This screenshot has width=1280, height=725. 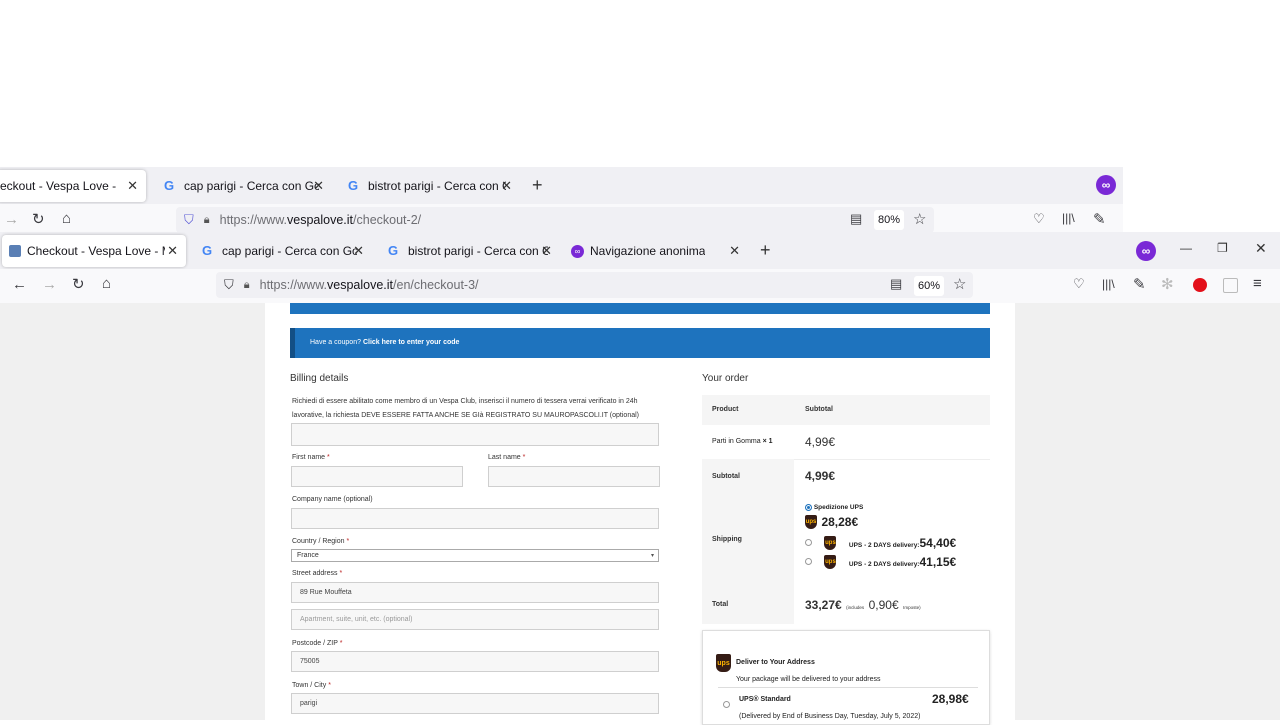 What do you see at coordinates (335, 342) in the screenshot?
I see `coupon-prefix: Have a coupon?` at bounding box center [335, 342].